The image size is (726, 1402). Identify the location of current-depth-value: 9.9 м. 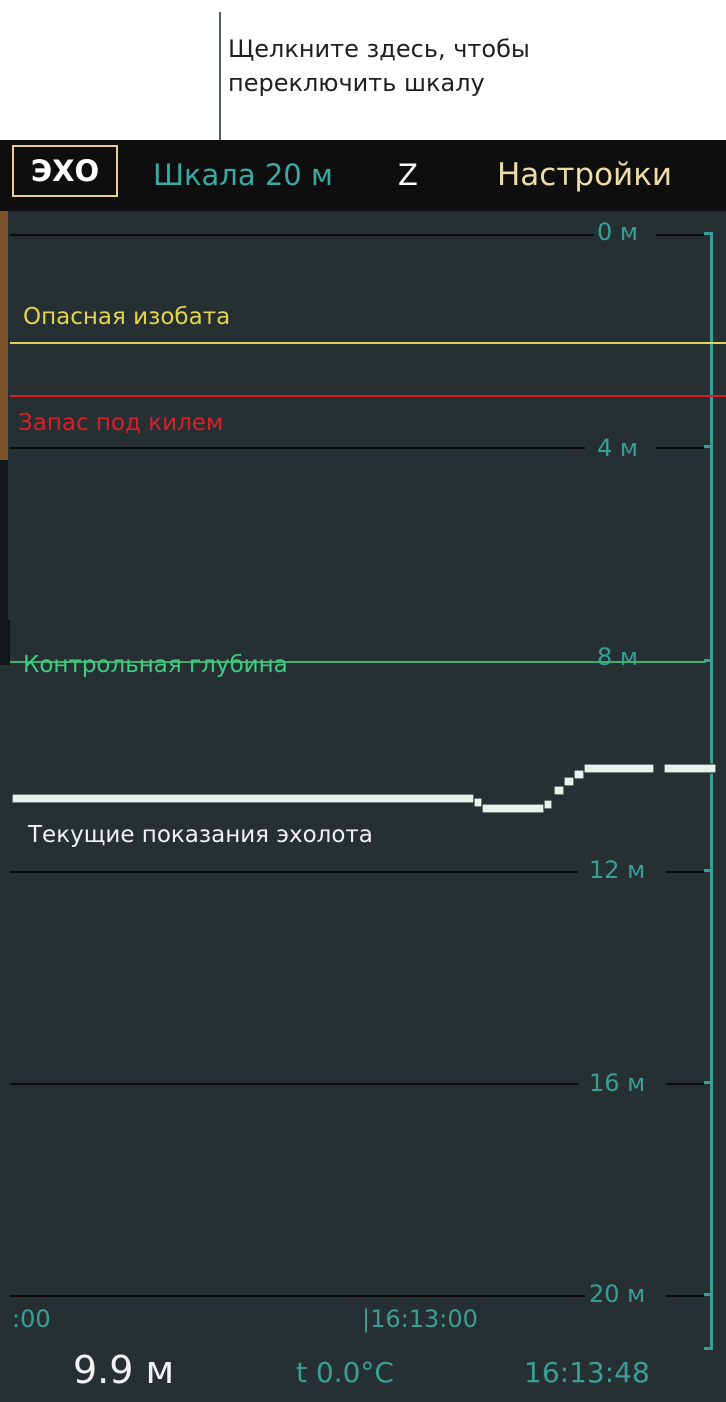
(124, 1370).